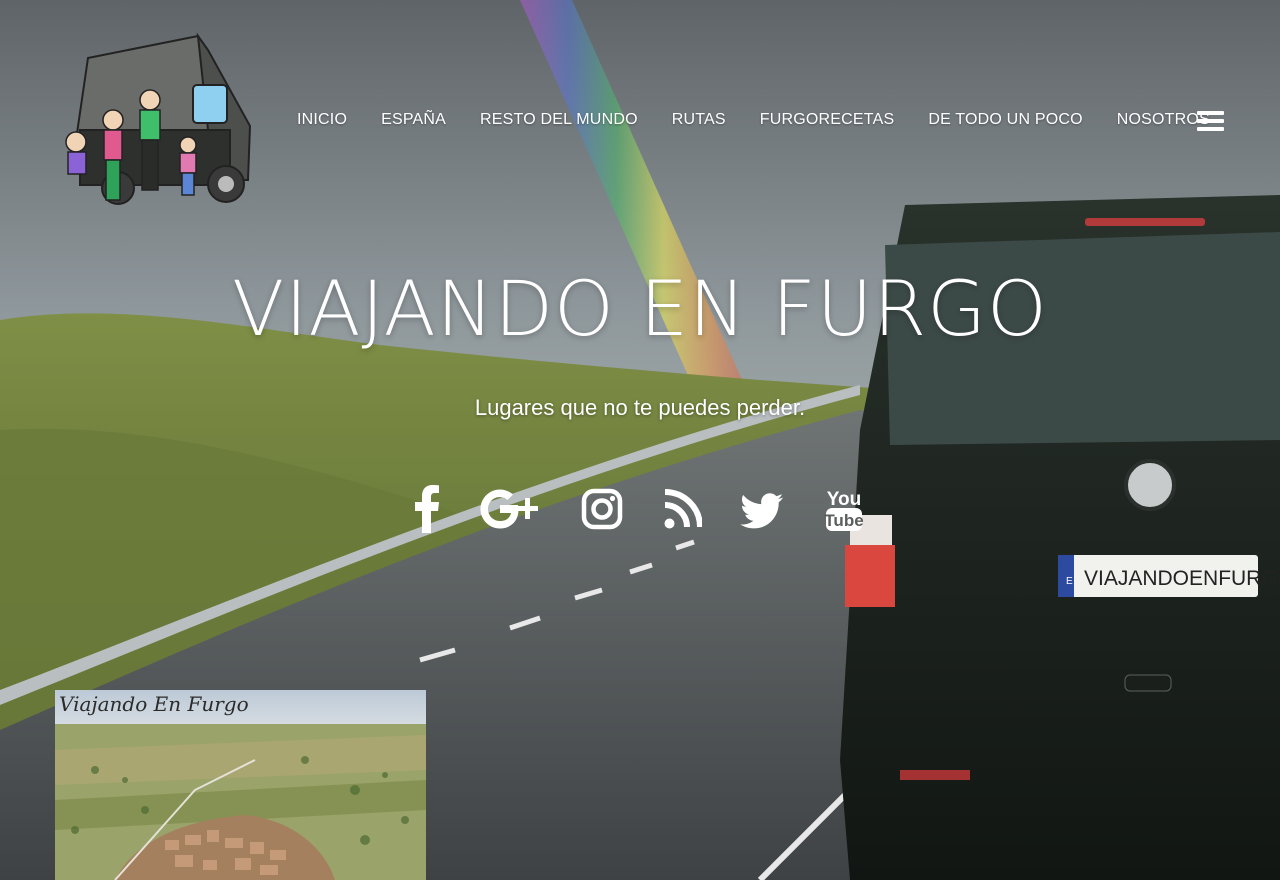  Describe the element at coordinates (762, 509) in the screenshot. I see `twitter-icon` at that location.